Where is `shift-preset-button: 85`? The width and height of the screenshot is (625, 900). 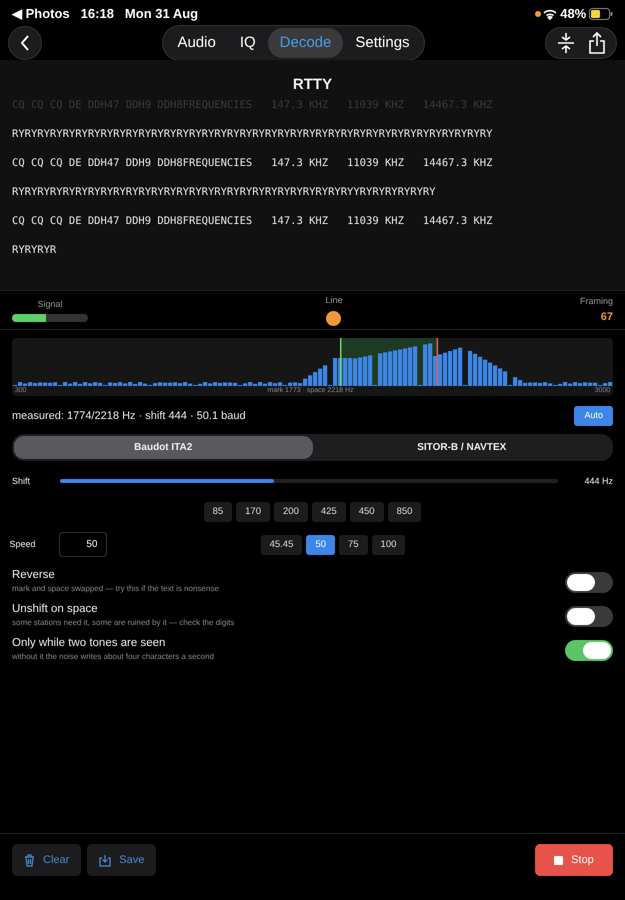
shift-preset-button: 85 is located at coordinates (218, 512).